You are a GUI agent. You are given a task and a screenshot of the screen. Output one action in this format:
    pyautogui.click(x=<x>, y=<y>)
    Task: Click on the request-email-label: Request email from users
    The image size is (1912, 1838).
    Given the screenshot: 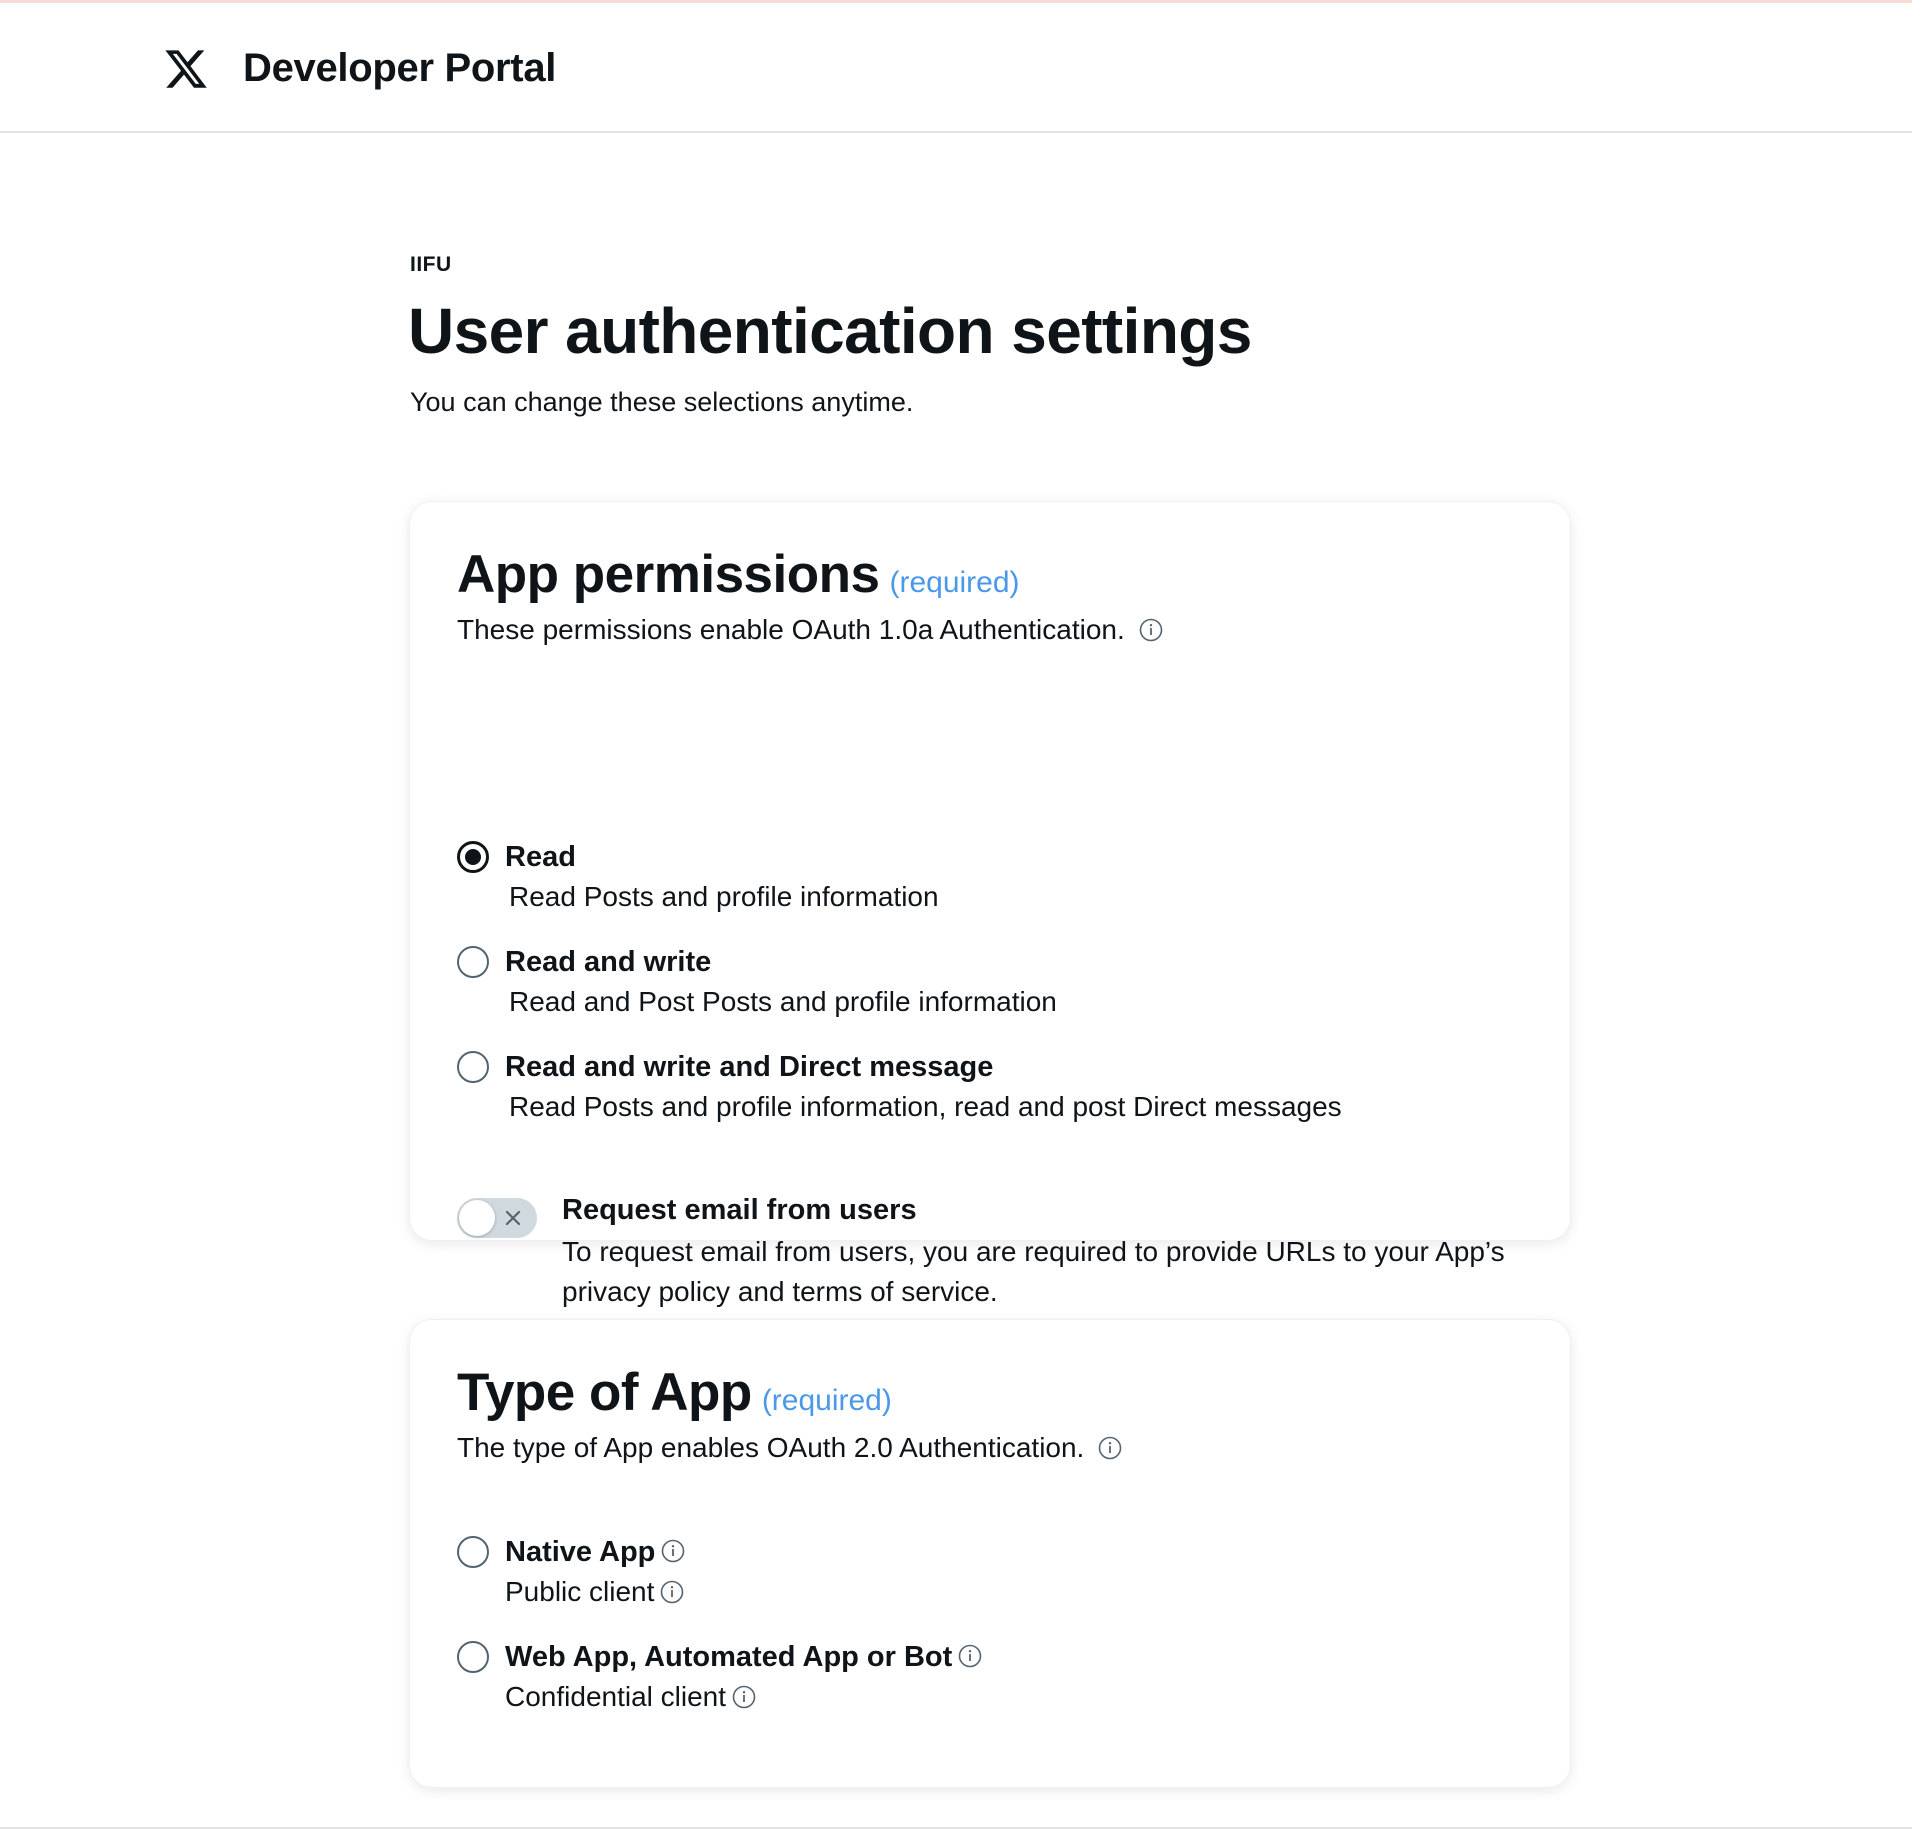 What is the action you would take?
    pyautogui.click(x=739, y=1210)
    